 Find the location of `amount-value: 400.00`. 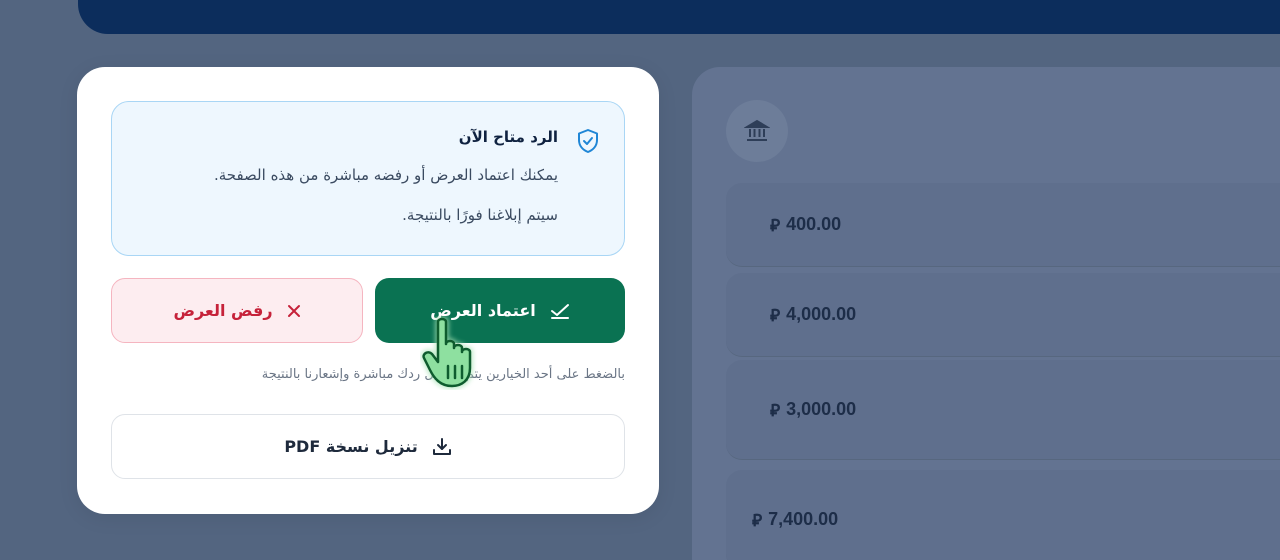

amount-value: 400.00 is located at coordinates (814, 224).